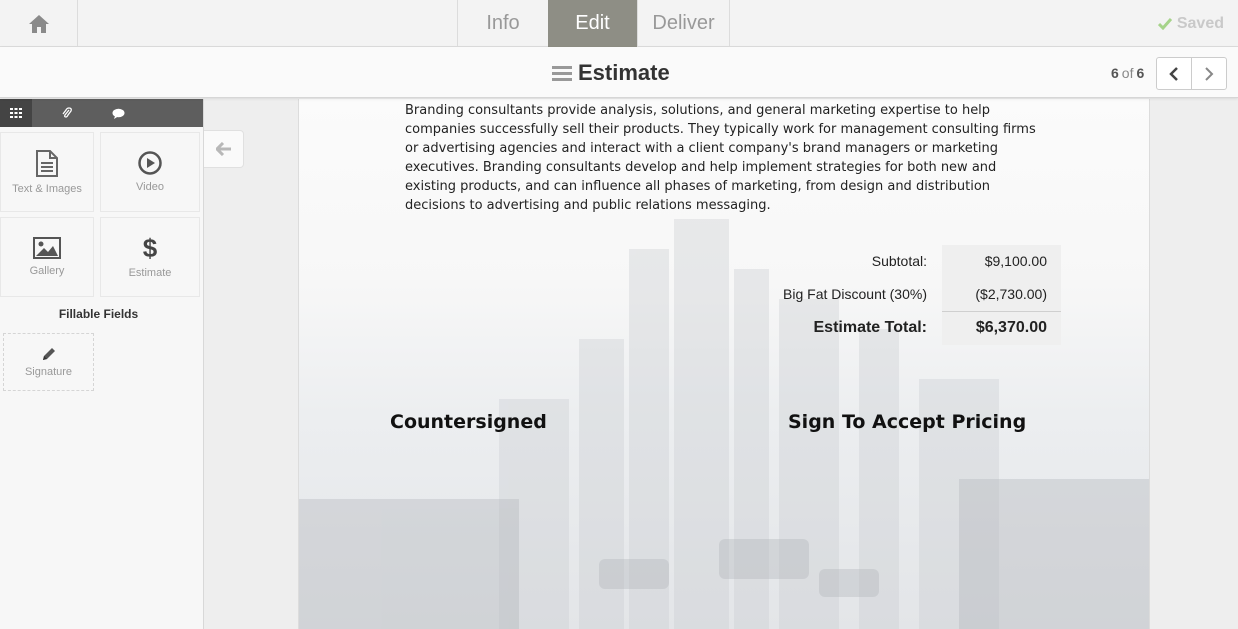  I want to click on tool-video: Video, so click(150, 172).